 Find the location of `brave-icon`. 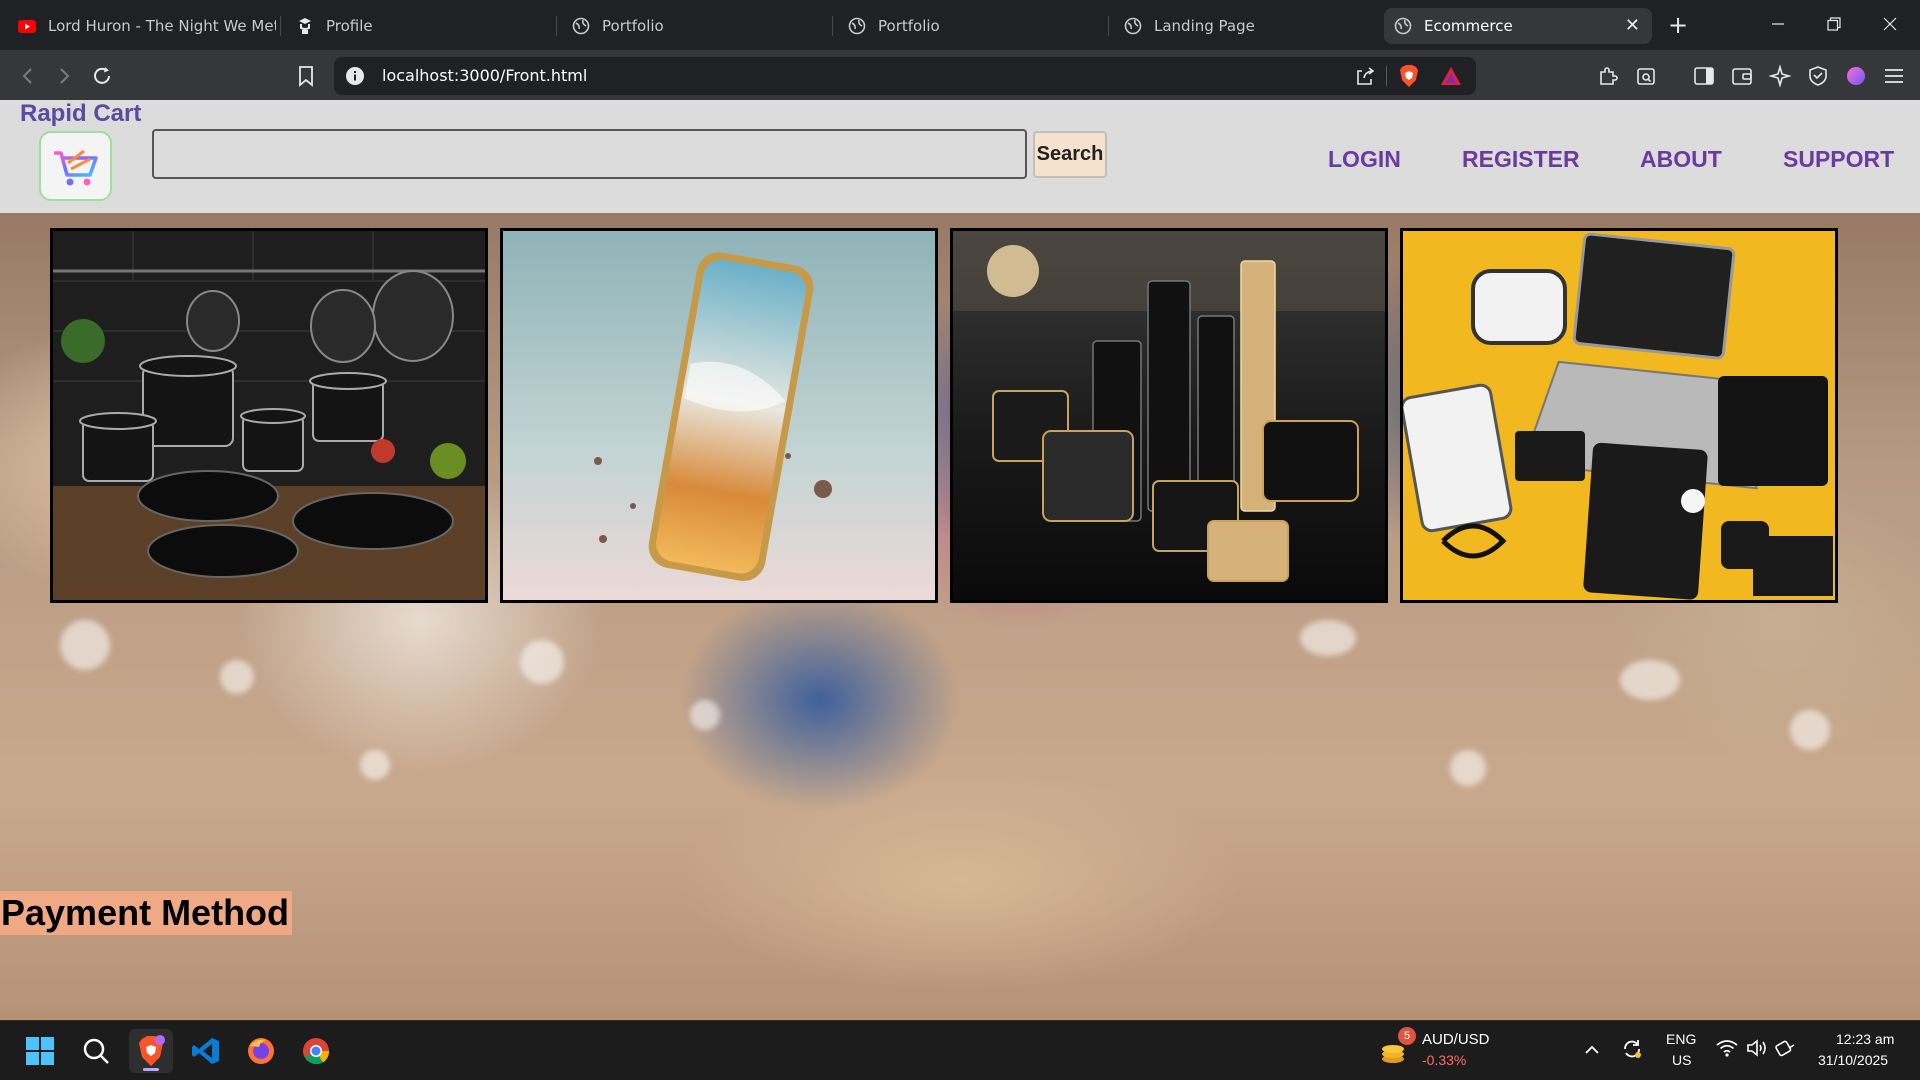

brave-icon is located at coordinates (151, 1051).